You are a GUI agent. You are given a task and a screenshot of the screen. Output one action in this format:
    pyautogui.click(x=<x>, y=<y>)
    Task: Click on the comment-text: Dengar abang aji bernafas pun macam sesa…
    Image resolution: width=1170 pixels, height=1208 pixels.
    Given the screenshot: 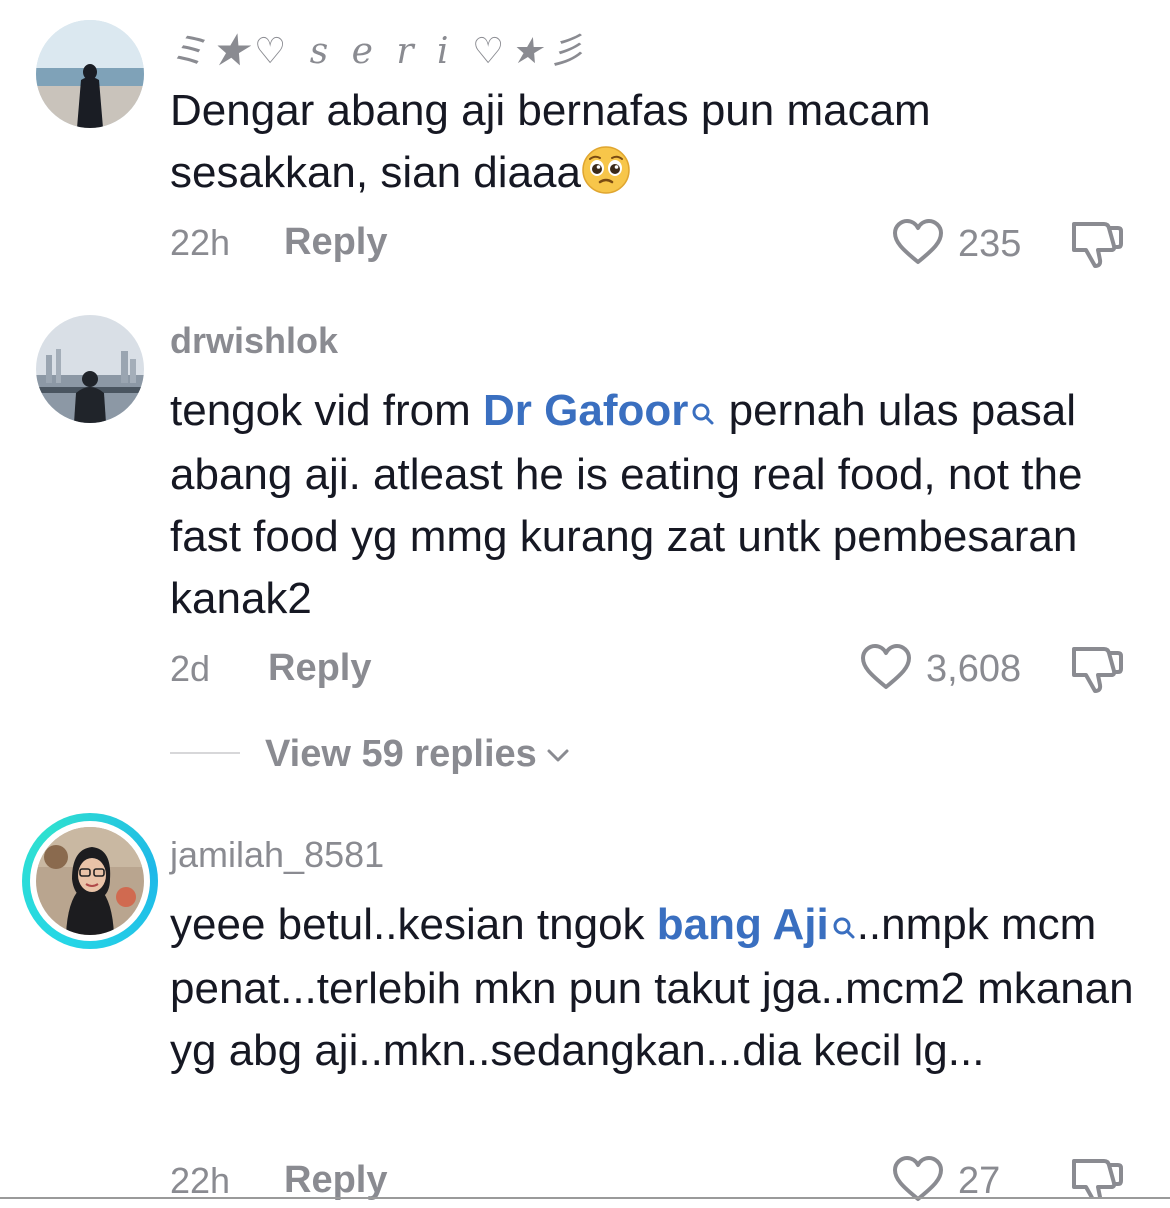 What is the action you would take?
    pyautogui.click(x=550, y=141)
    